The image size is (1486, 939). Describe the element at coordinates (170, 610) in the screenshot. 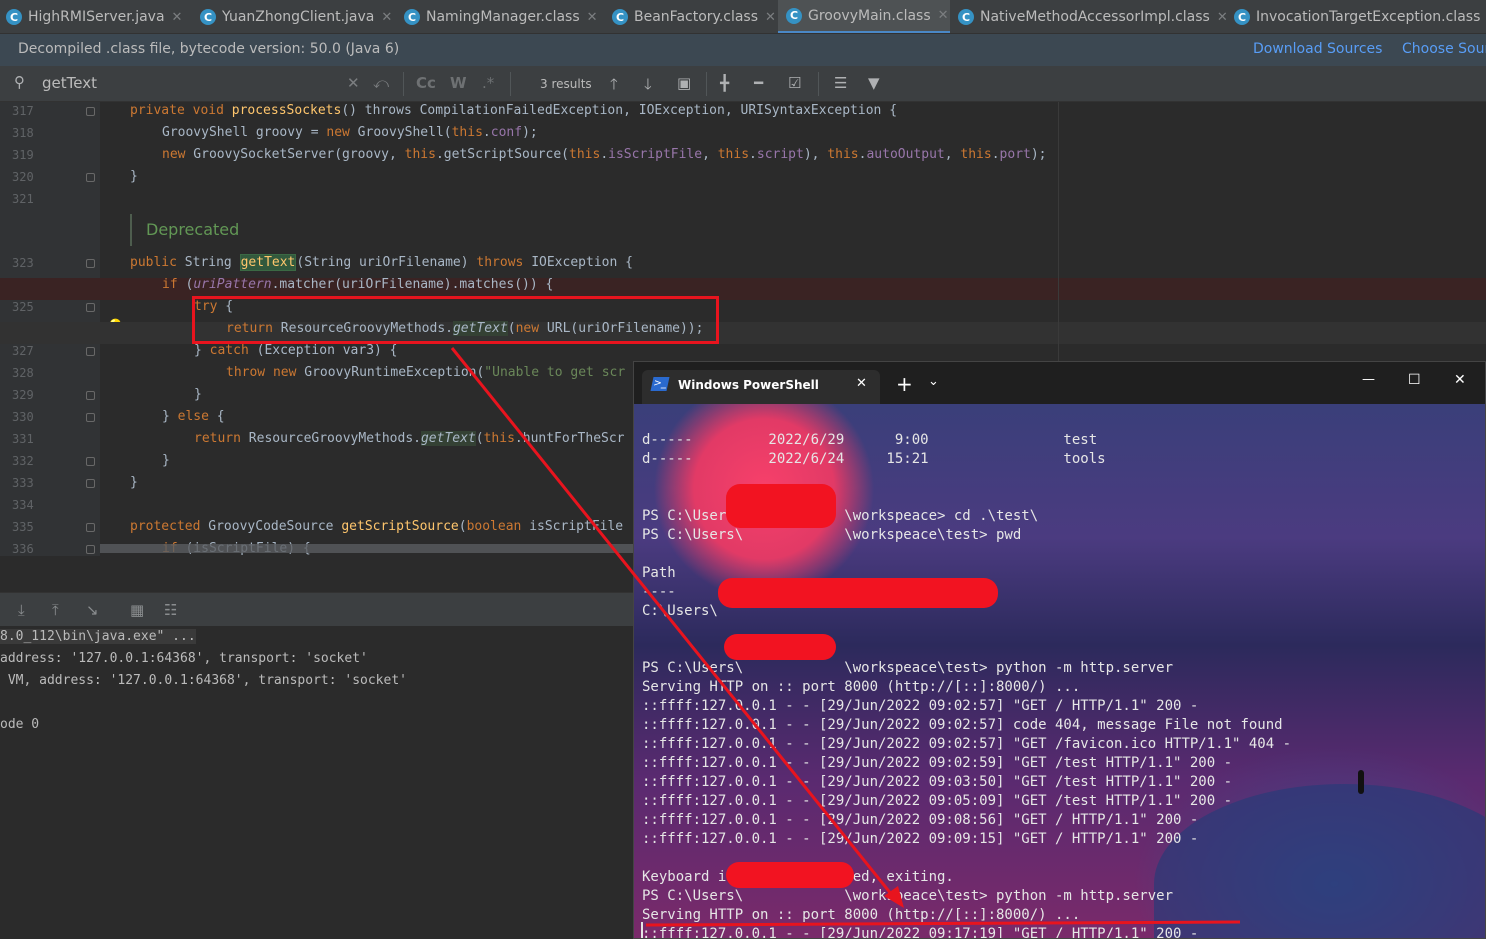

I see `layout-icon: ☷` at that location.